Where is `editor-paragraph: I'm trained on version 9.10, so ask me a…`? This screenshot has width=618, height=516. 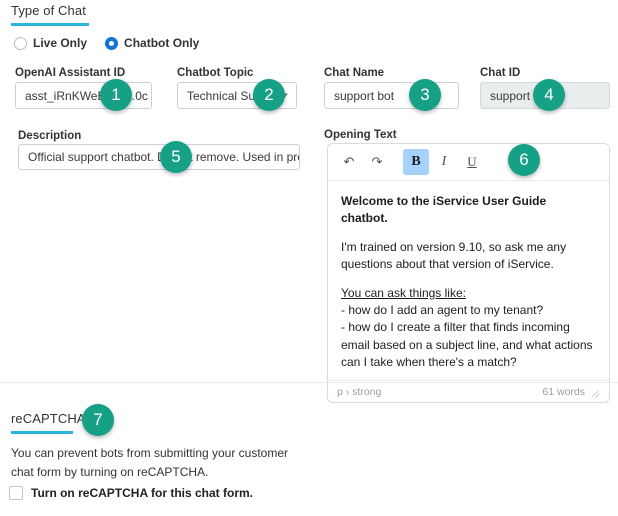
editor-paragraph: I'm trained on version 9.10, so ask me a… is located at coordinates (454, 255).